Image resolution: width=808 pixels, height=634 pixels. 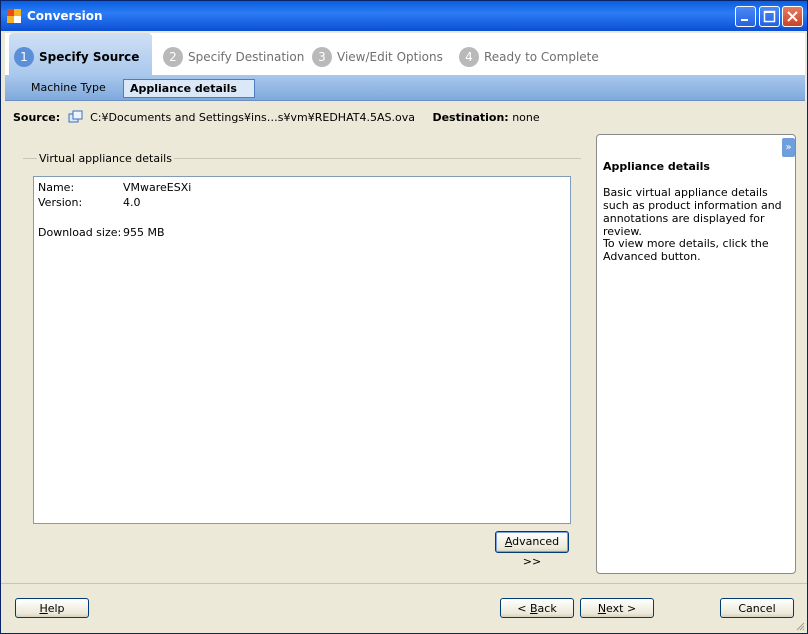 What do you see at coordinates (534, 608) in the screenshot?
I see `back-mnemonic: B` at bounding box center [534, 608].